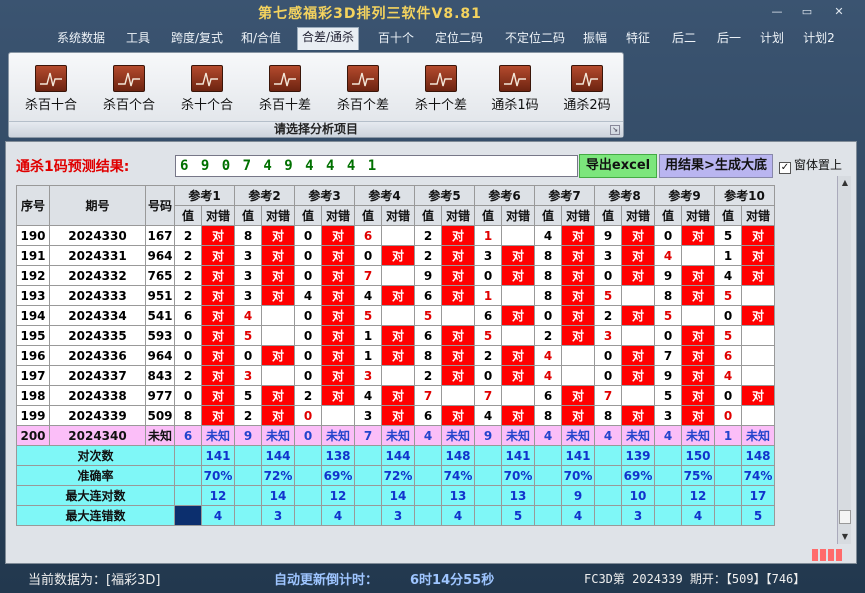 This screenshot has height=593, width=865. Describe the element at coordinates (395, 415) in the screenshot. I see `table-row: 199 2024339 509 8 对 2 对 0 3 对 6 对 4 对 8 对 8 对 3 对 0` at that location.